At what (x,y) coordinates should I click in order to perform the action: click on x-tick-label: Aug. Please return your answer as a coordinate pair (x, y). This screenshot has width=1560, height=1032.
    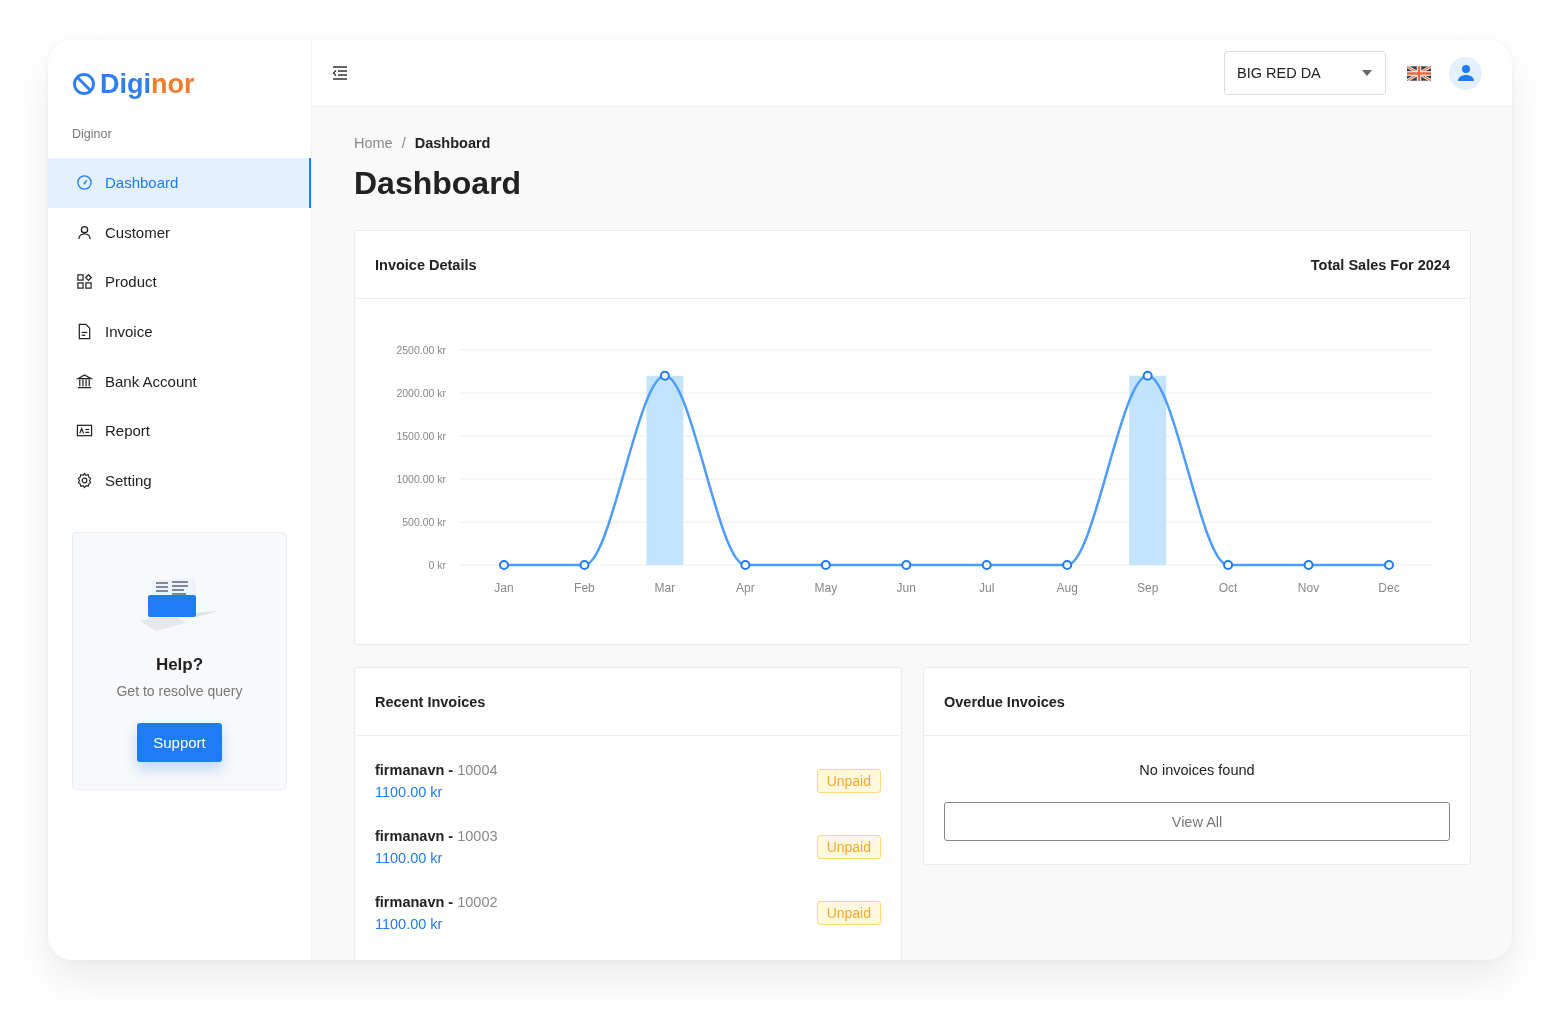
    Looking at the image, I should click on (1067, 588).